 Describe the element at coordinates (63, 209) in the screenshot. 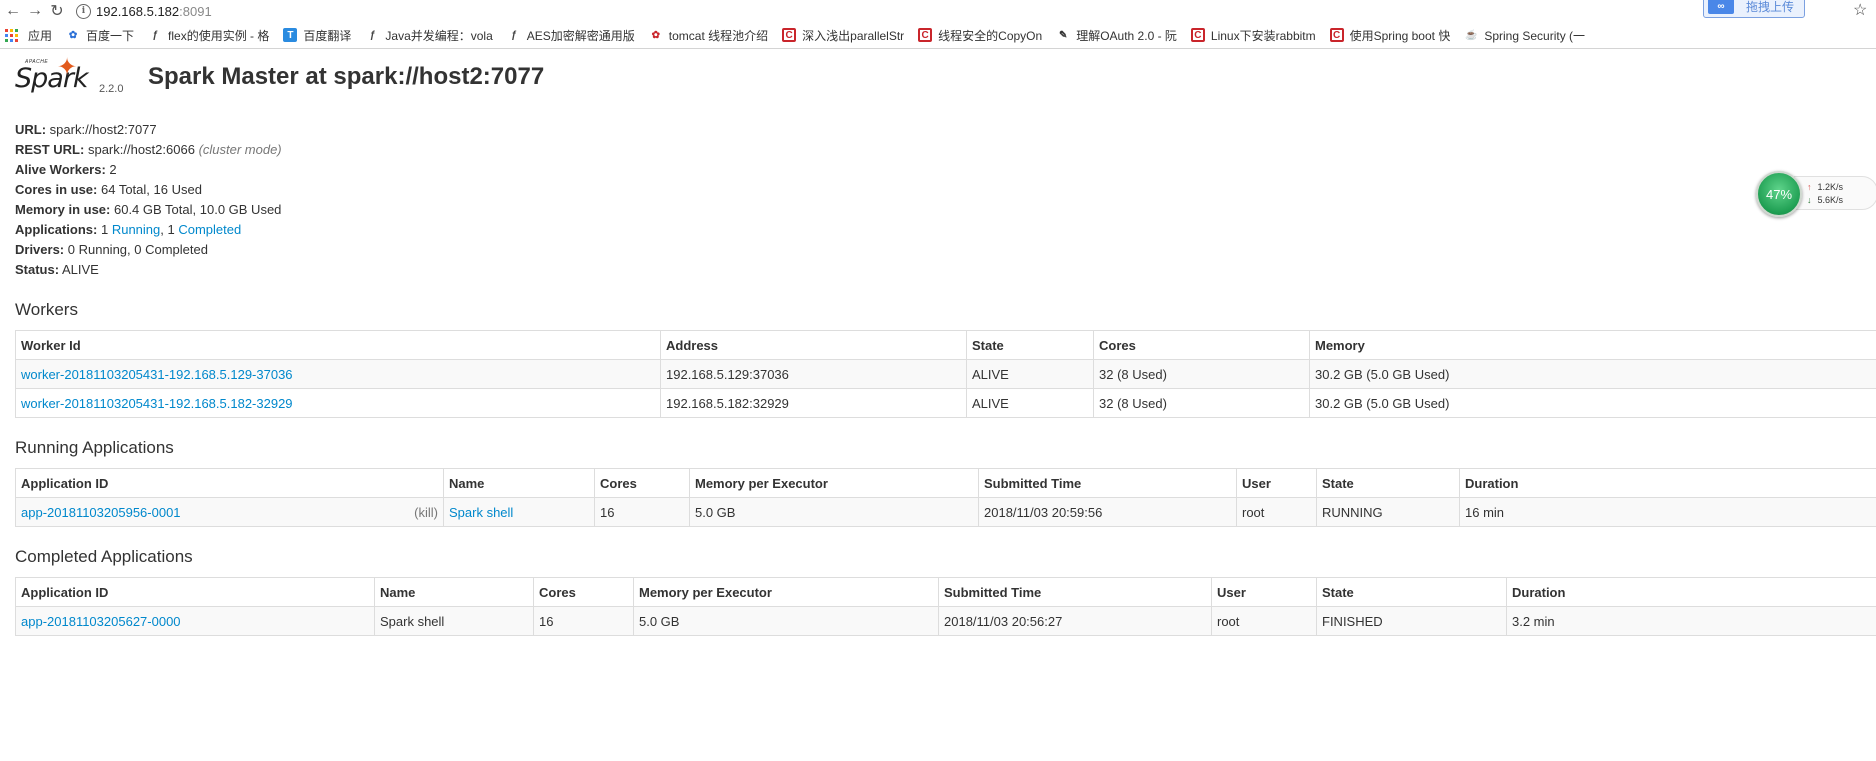

I see `summary-label: Memory in use:` at that location.